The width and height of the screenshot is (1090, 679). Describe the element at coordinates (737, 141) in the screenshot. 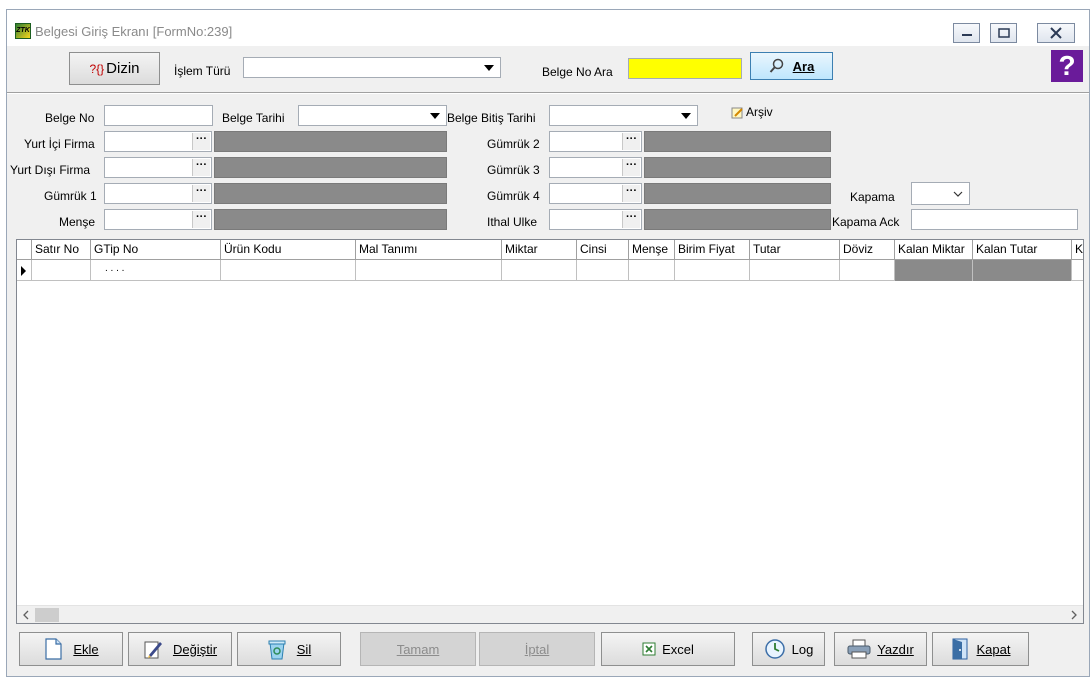

I see `gumruk2-desc` at that location.